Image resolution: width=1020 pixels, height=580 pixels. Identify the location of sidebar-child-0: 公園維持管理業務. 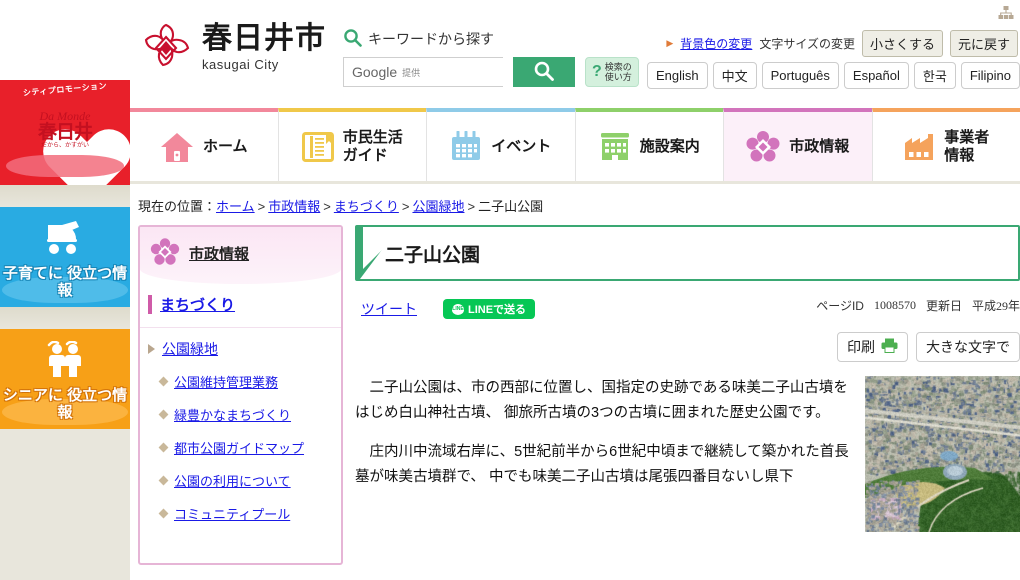
(240, 381).